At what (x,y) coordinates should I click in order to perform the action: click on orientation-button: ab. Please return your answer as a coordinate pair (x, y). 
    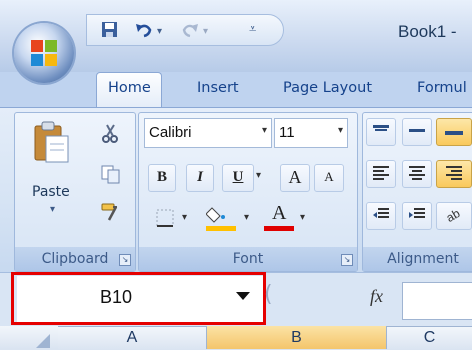
    Looking at the image, I should click on (454, 216).